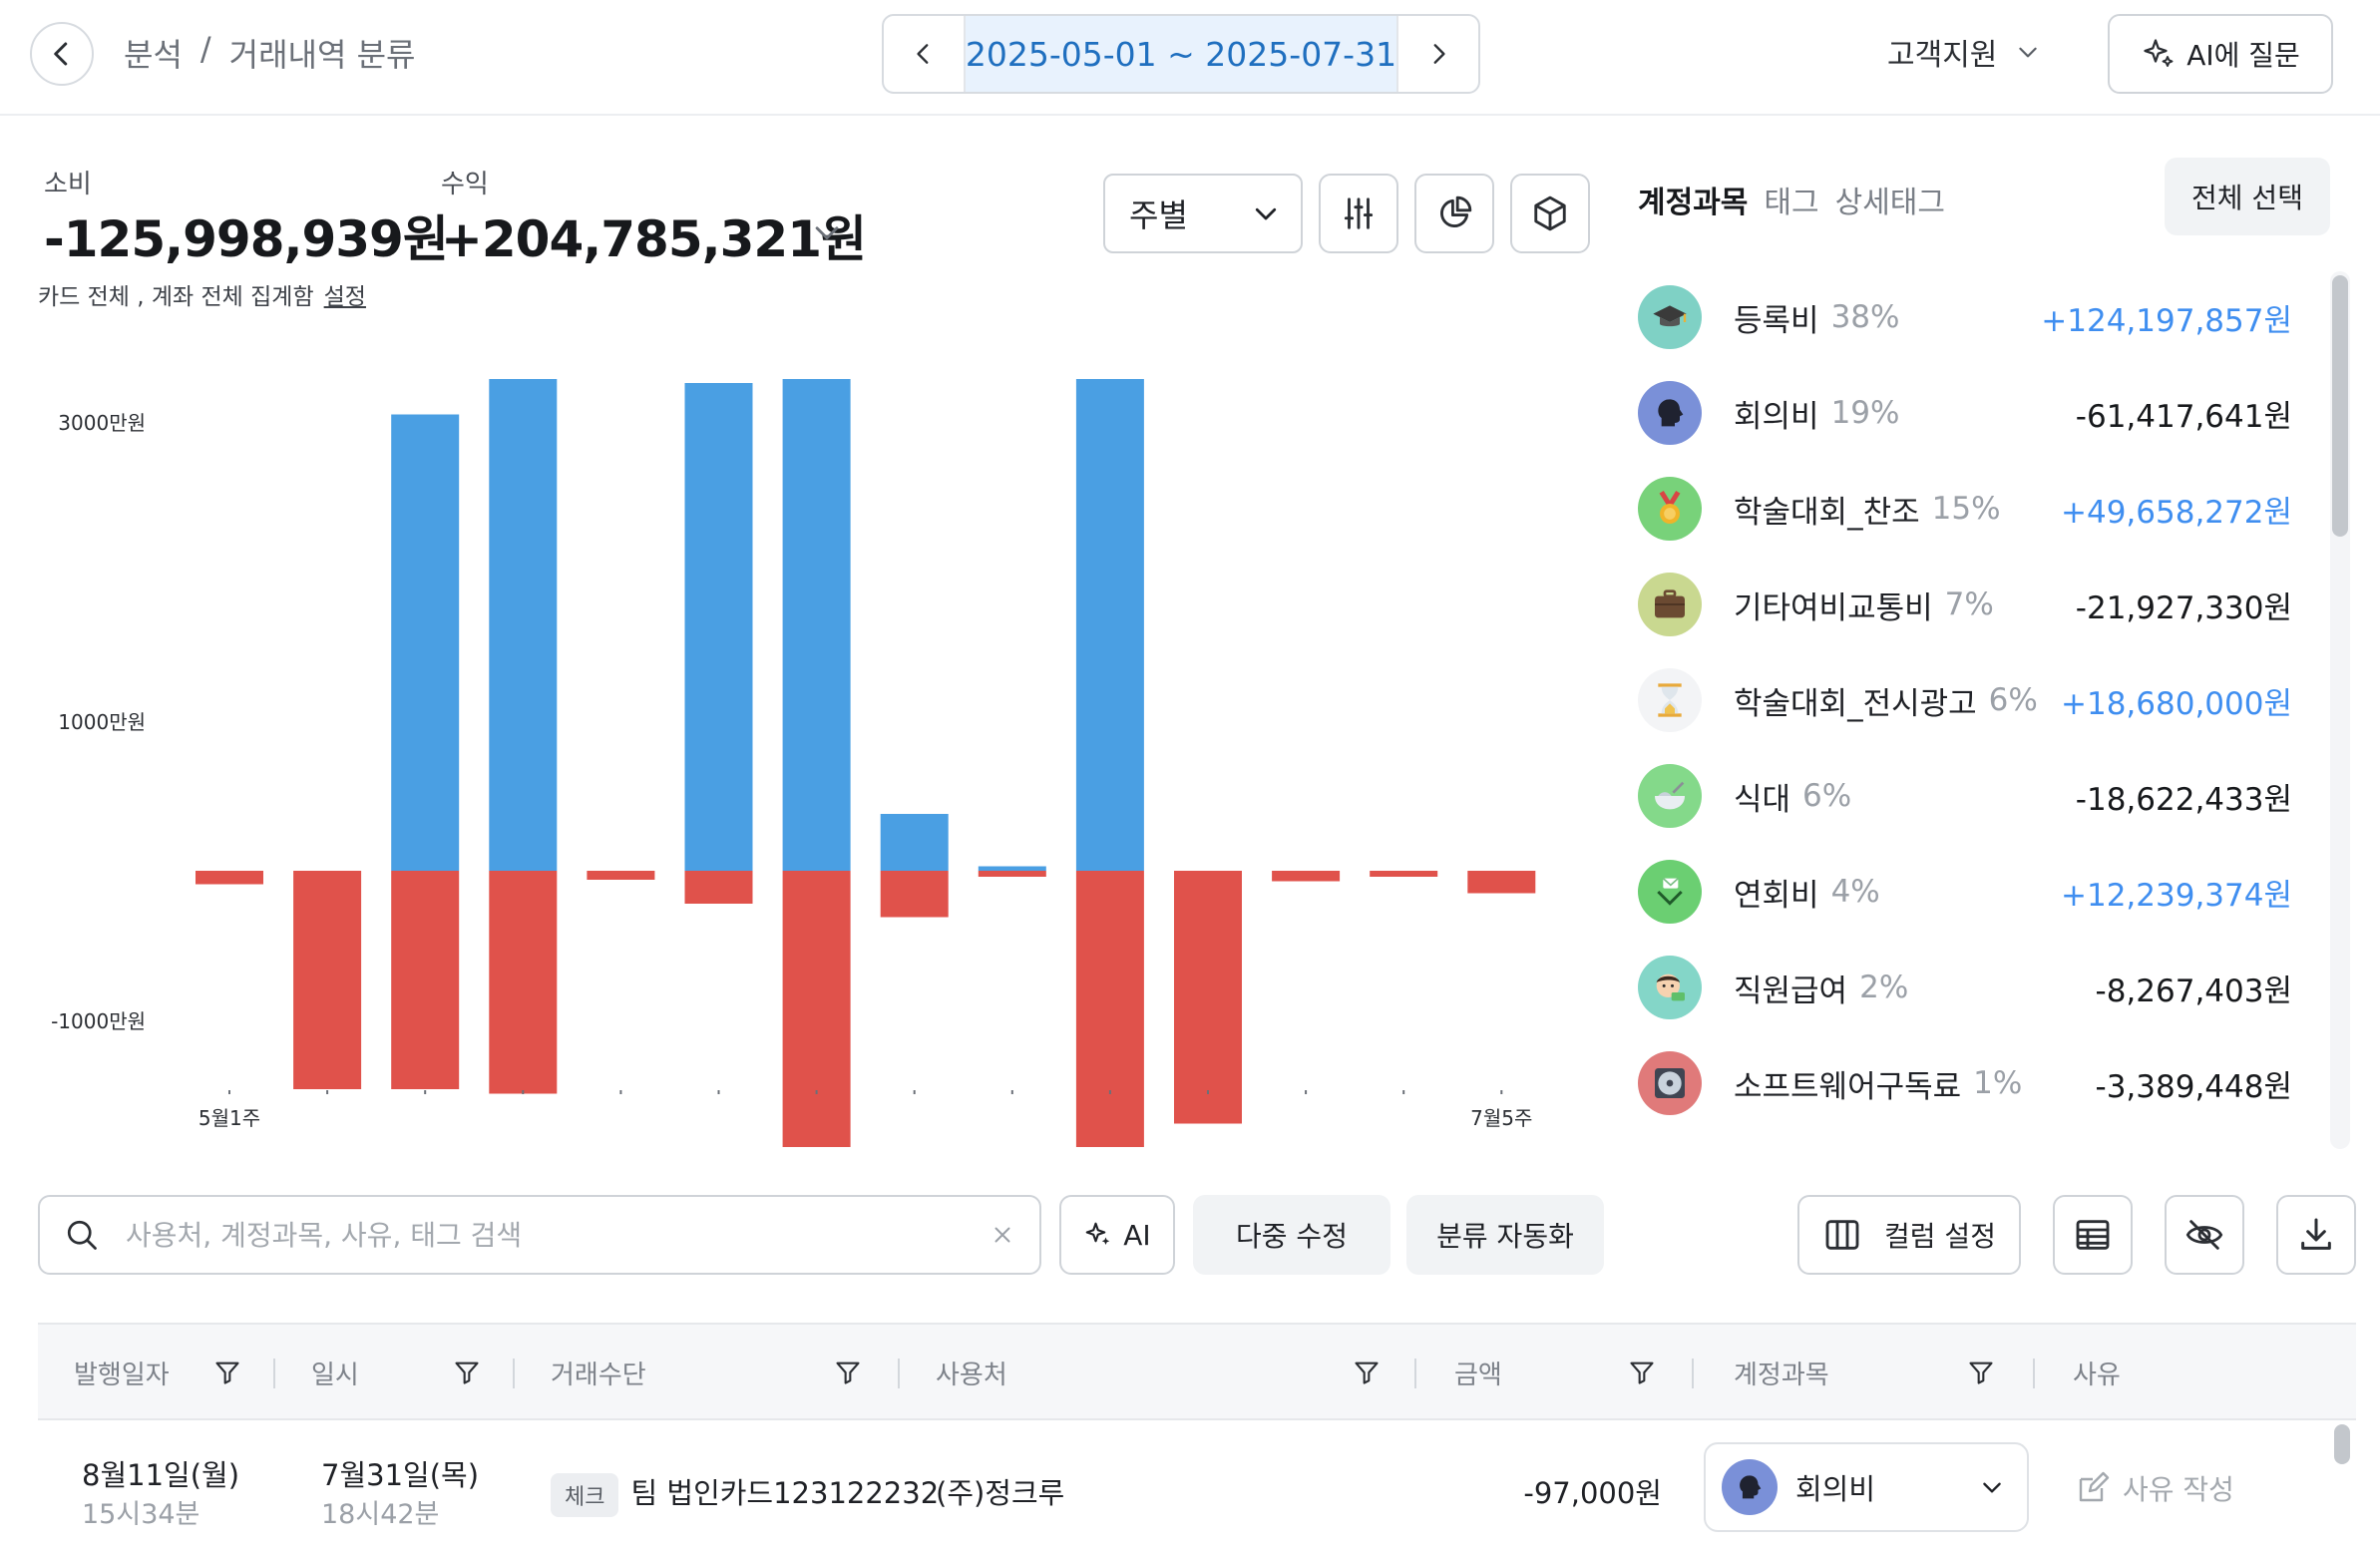 Image resolution: width=2380 pixels, height=1556 pixels. I want to click on aggregate-note-text: 카드 전체 , 계좌 전체 집계함, so click(176, 297).